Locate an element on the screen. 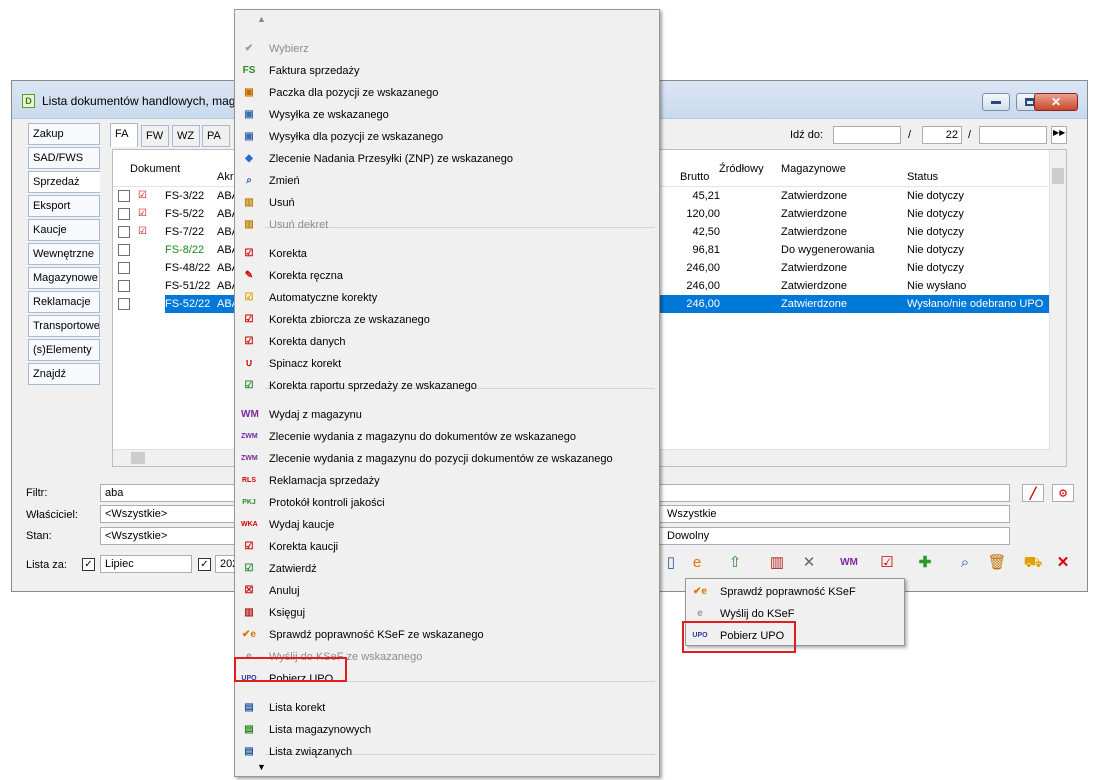 This screenshot has width=1097, height=780. menu-item: ✔ Wybierz is located at coordinates (447, 49).